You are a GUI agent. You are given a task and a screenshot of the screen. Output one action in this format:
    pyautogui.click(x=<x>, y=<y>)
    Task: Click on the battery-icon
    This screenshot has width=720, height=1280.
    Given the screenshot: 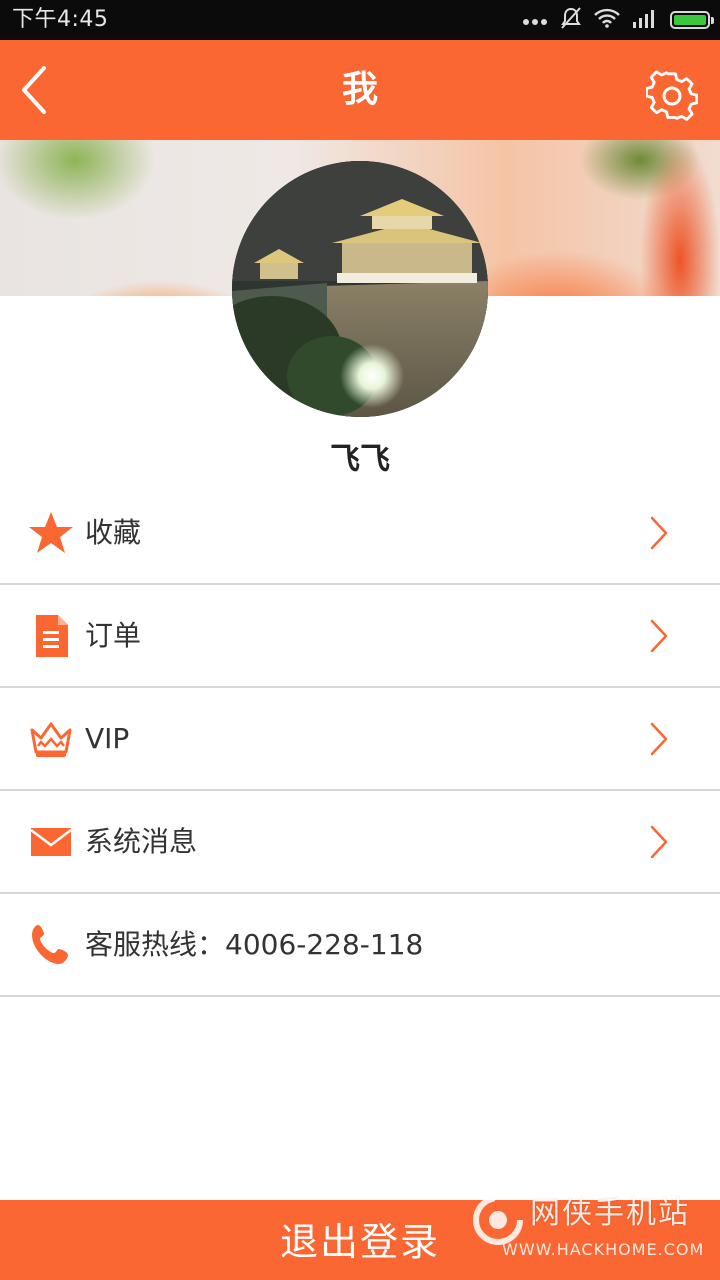 What is the action you would take?
    pyautogui.click(x=692, y=20)
    